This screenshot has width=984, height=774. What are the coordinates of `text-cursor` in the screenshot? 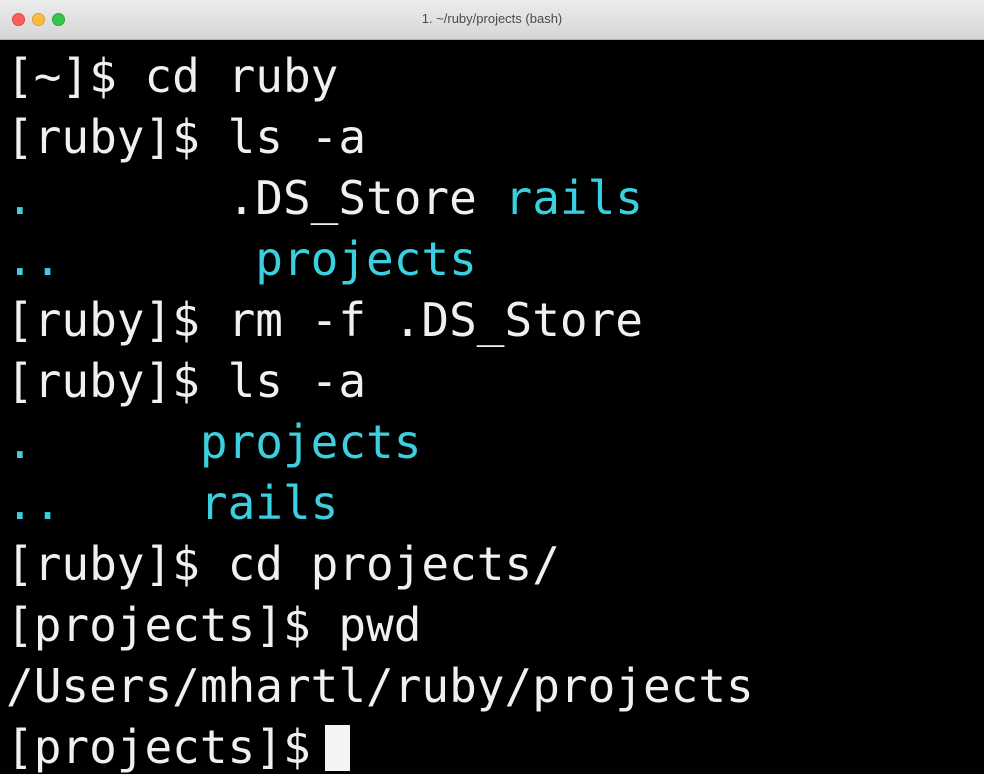 It's located at (337, 748).